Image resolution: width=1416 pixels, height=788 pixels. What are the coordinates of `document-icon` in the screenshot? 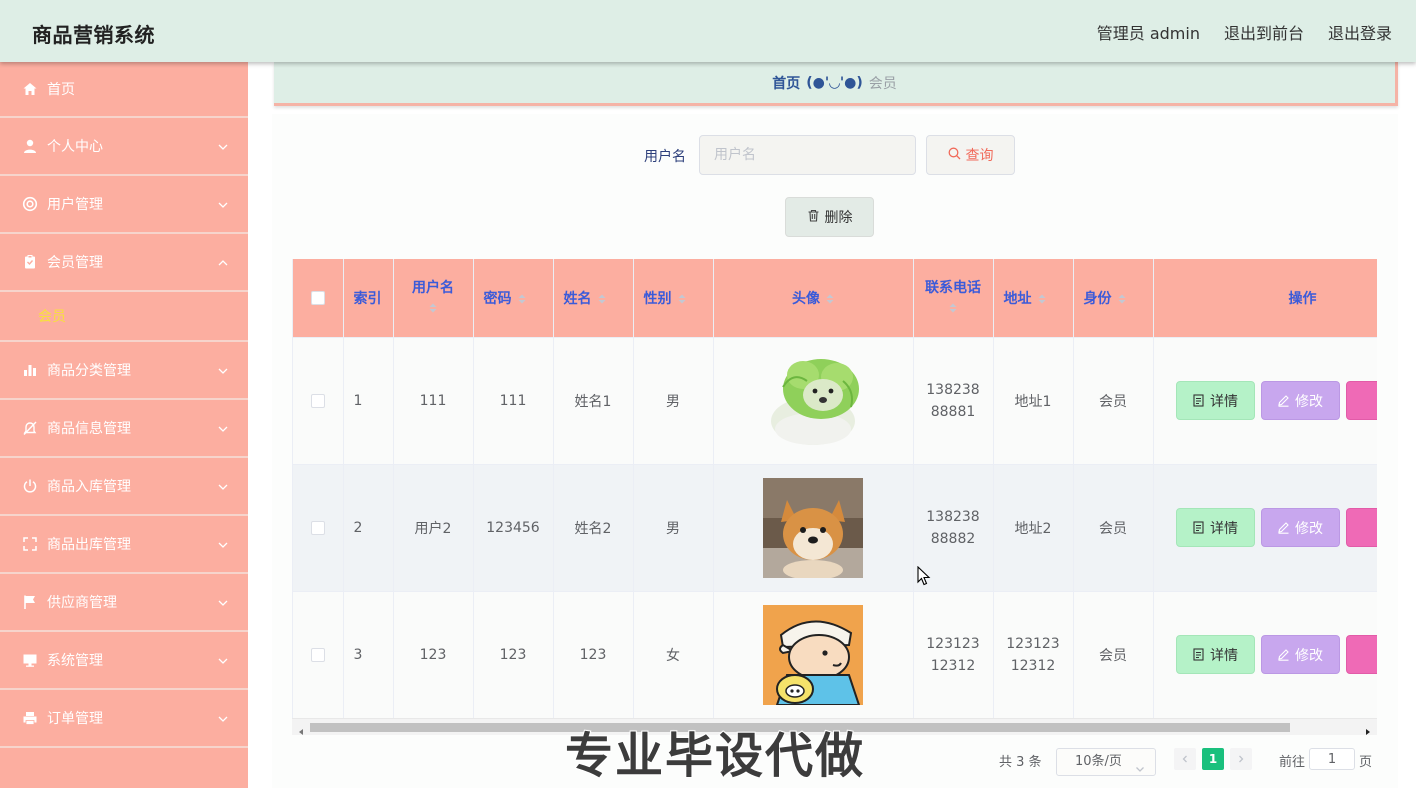 It's located at (1198, 400).